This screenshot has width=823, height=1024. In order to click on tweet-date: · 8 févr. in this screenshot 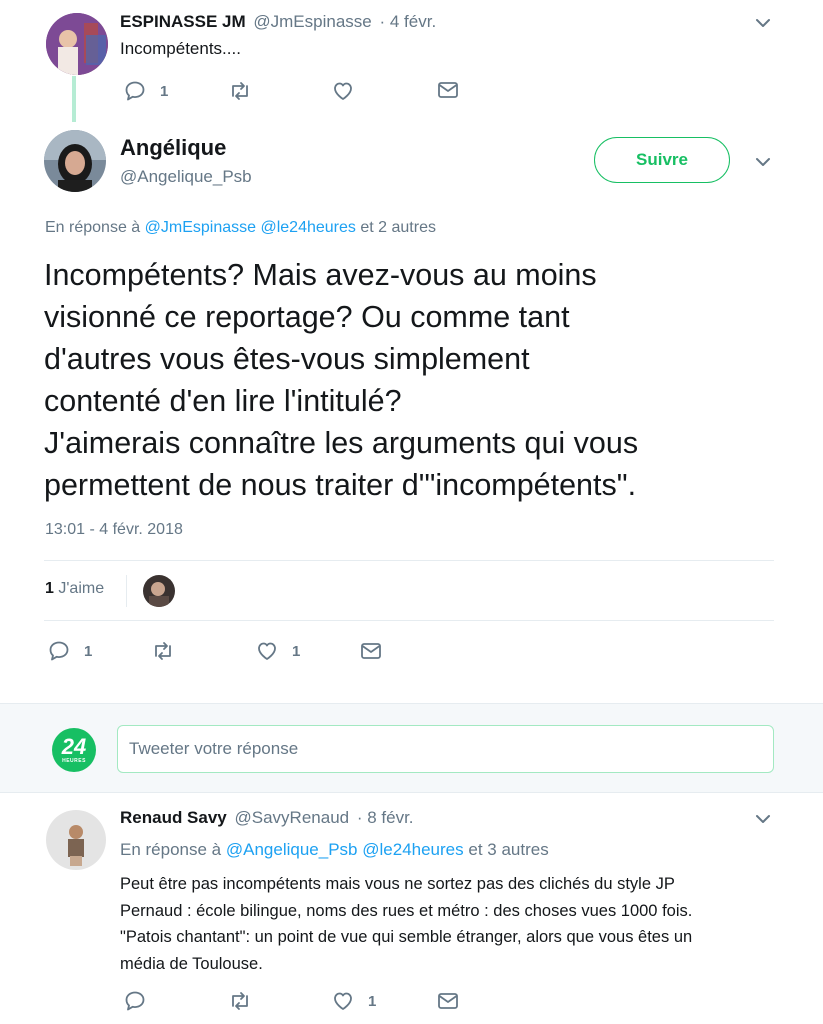, I will do `click(385, 817)`.